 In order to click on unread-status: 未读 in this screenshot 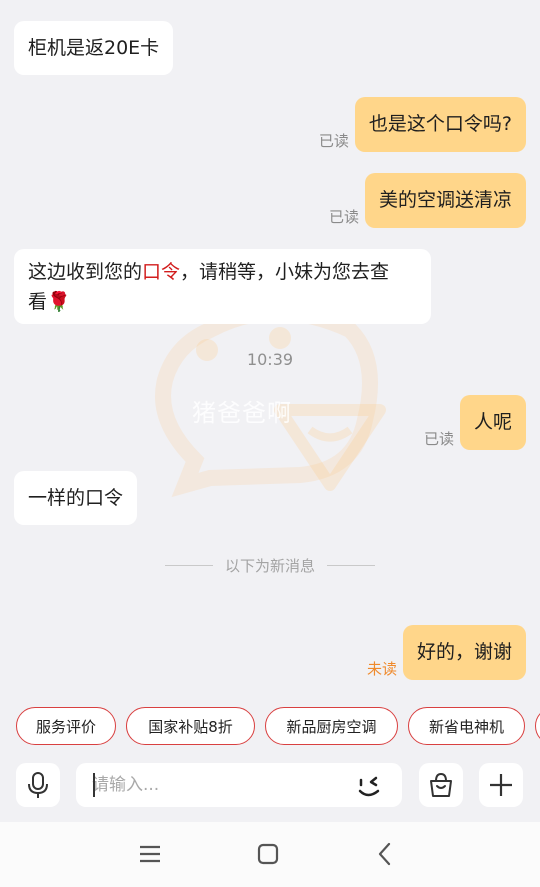, I will do `click(381, 669)`.